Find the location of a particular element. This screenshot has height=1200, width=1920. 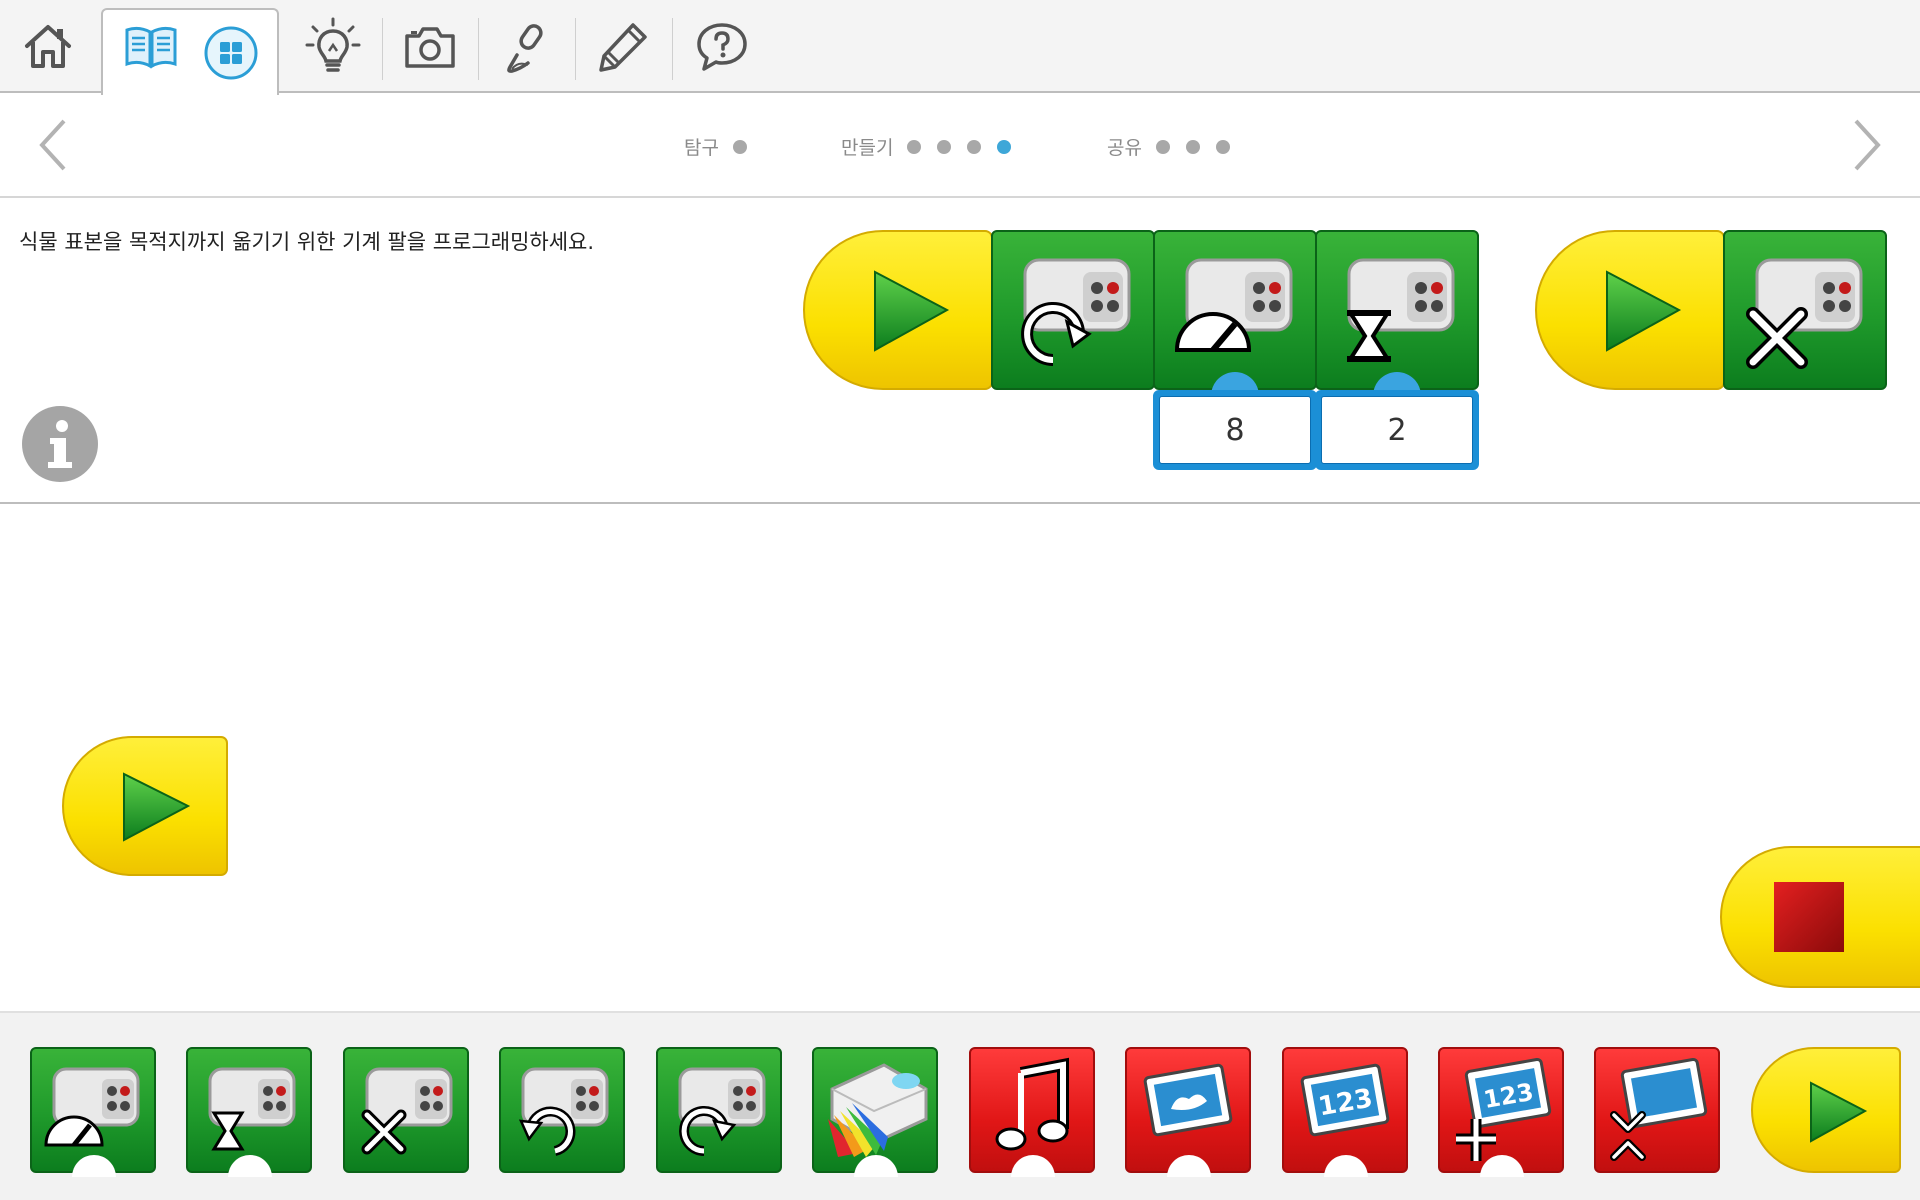

speed-value: 8 is located at coordinates (1235, 430).